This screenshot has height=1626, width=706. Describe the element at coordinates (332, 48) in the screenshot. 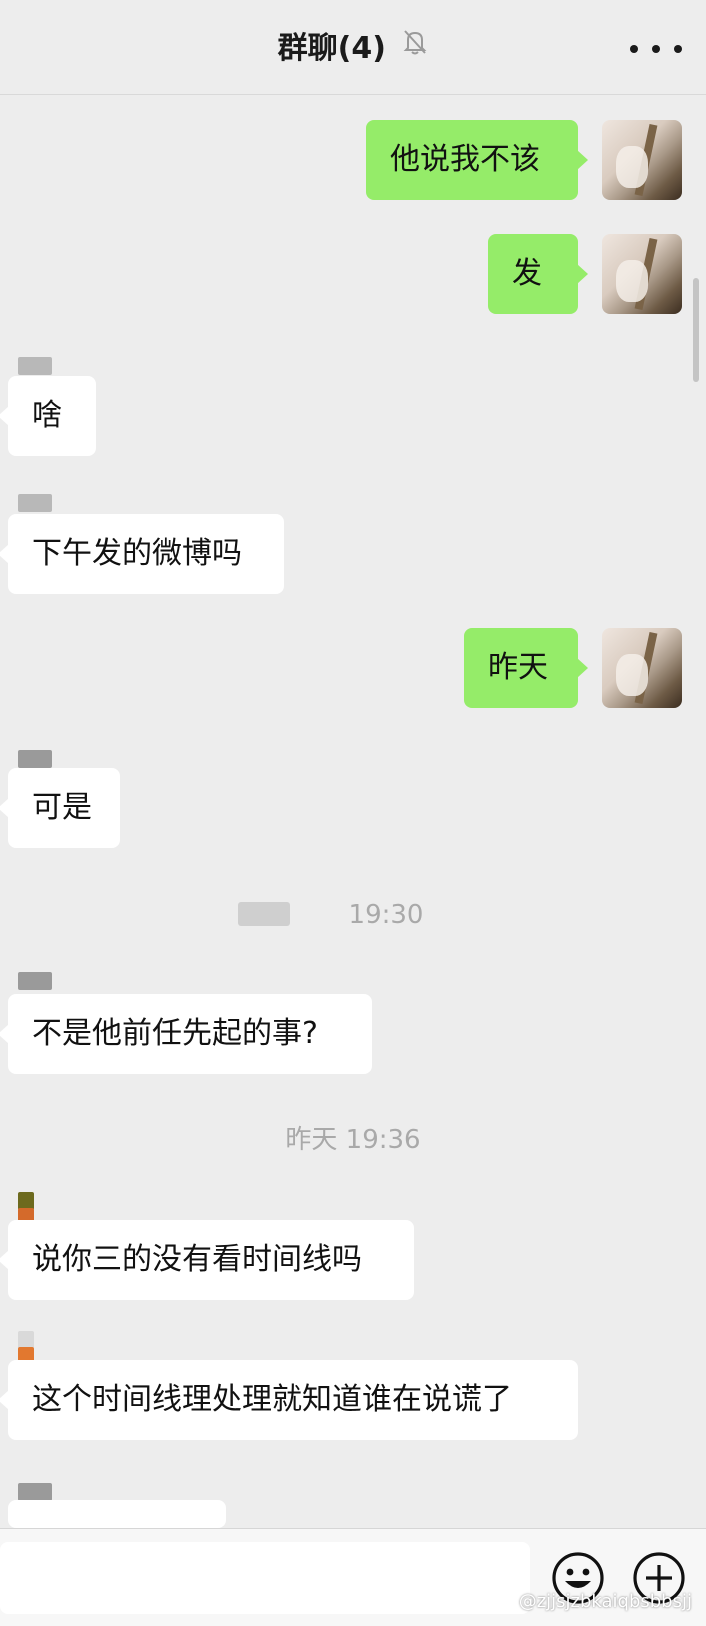

I see `chat-title: 群聊(4)` at that location.